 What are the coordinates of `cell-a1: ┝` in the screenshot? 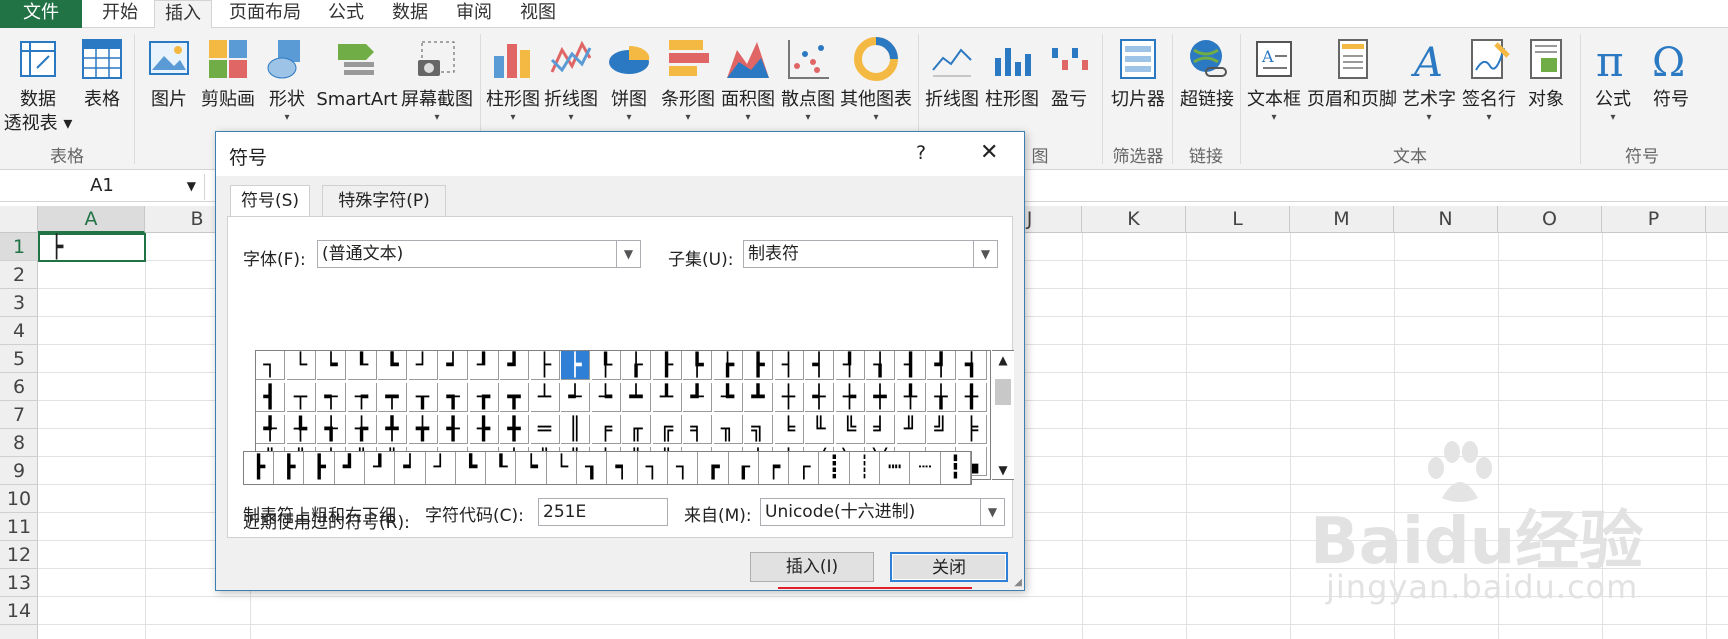 It's located at (92, 247).